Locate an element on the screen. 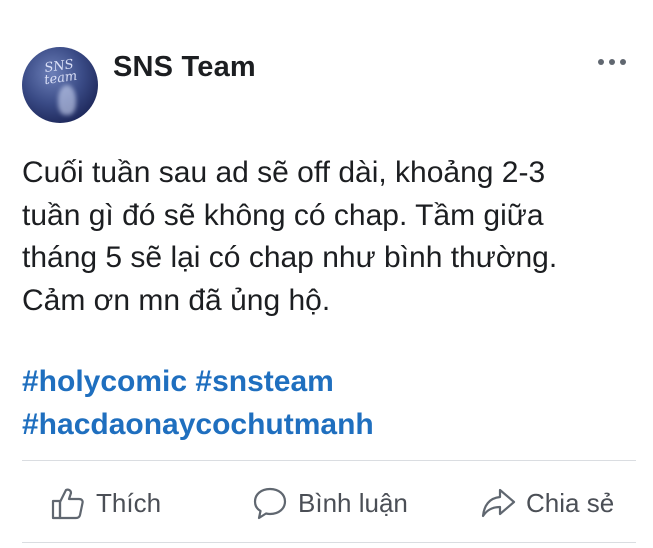 The height and width of the screenshot is (548, 653). like-button: Thích is located at coordinates (105, 503).